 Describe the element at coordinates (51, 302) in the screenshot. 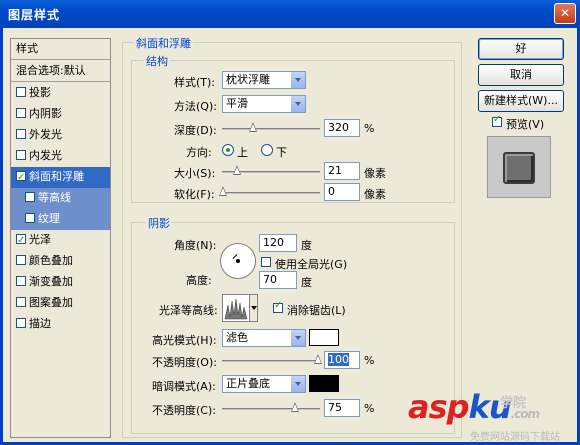

I see `list-item-label: 图案叠加` at that location.